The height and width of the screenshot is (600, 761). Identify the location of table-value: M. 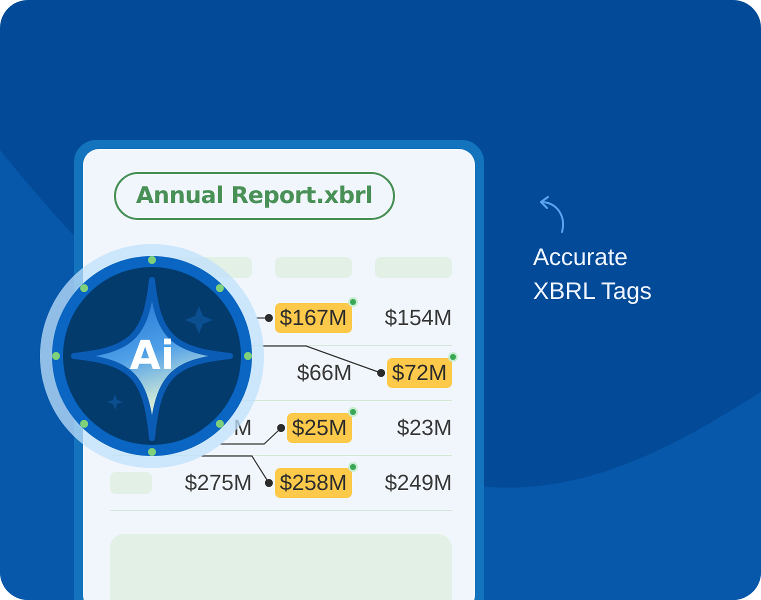
(243, 428).